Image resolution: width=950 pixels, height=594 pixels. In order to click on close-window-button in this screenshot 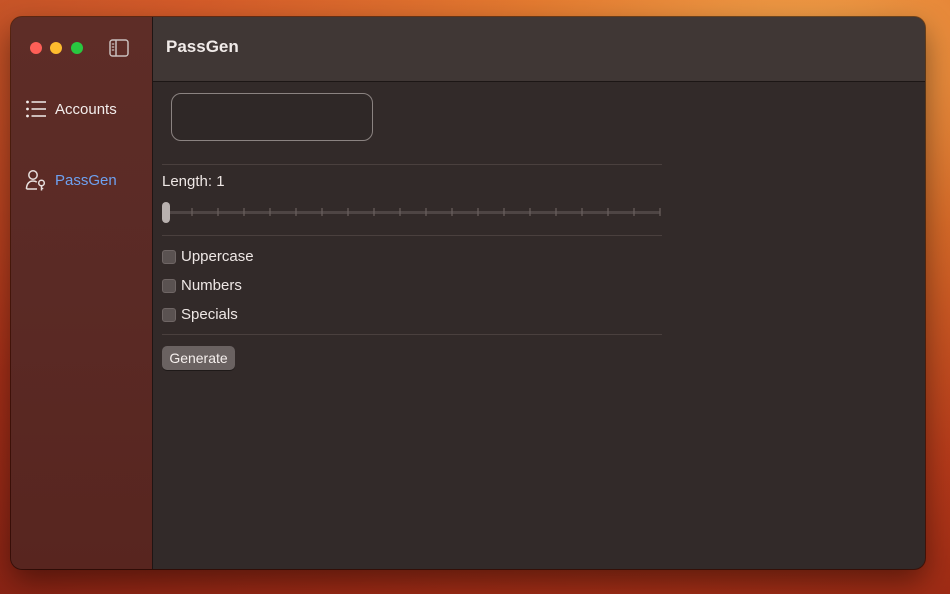, I will do `click(36, 48)`.